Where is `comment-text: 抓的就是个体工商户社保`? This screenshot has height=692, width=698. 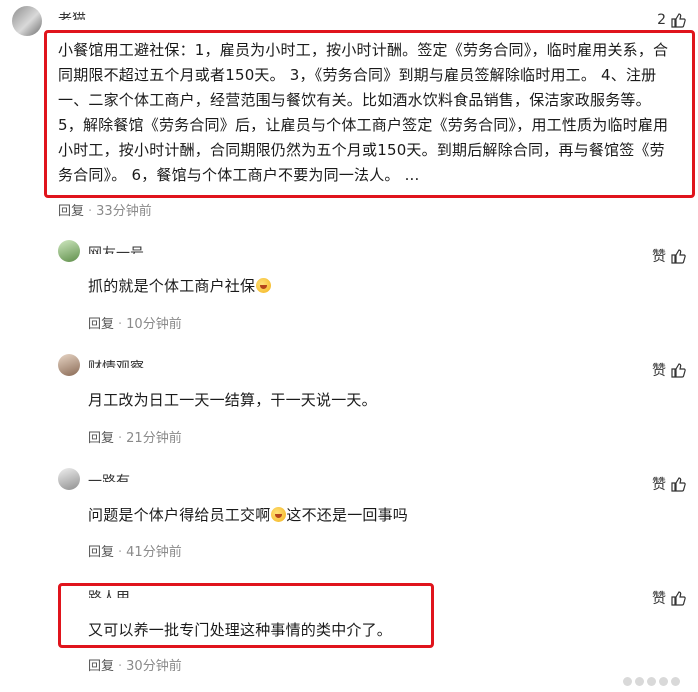
comment-text: 抓的就是个体工商户社保 is located at coordinates (180, 286).